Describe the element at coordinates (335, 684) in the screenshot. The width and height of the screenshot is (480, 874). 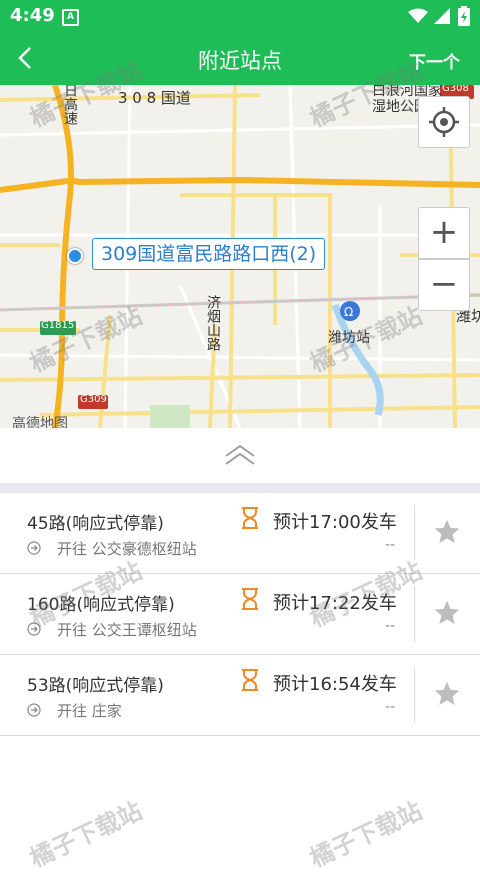
I see `departure-time: 预计16:54发车` at that location.